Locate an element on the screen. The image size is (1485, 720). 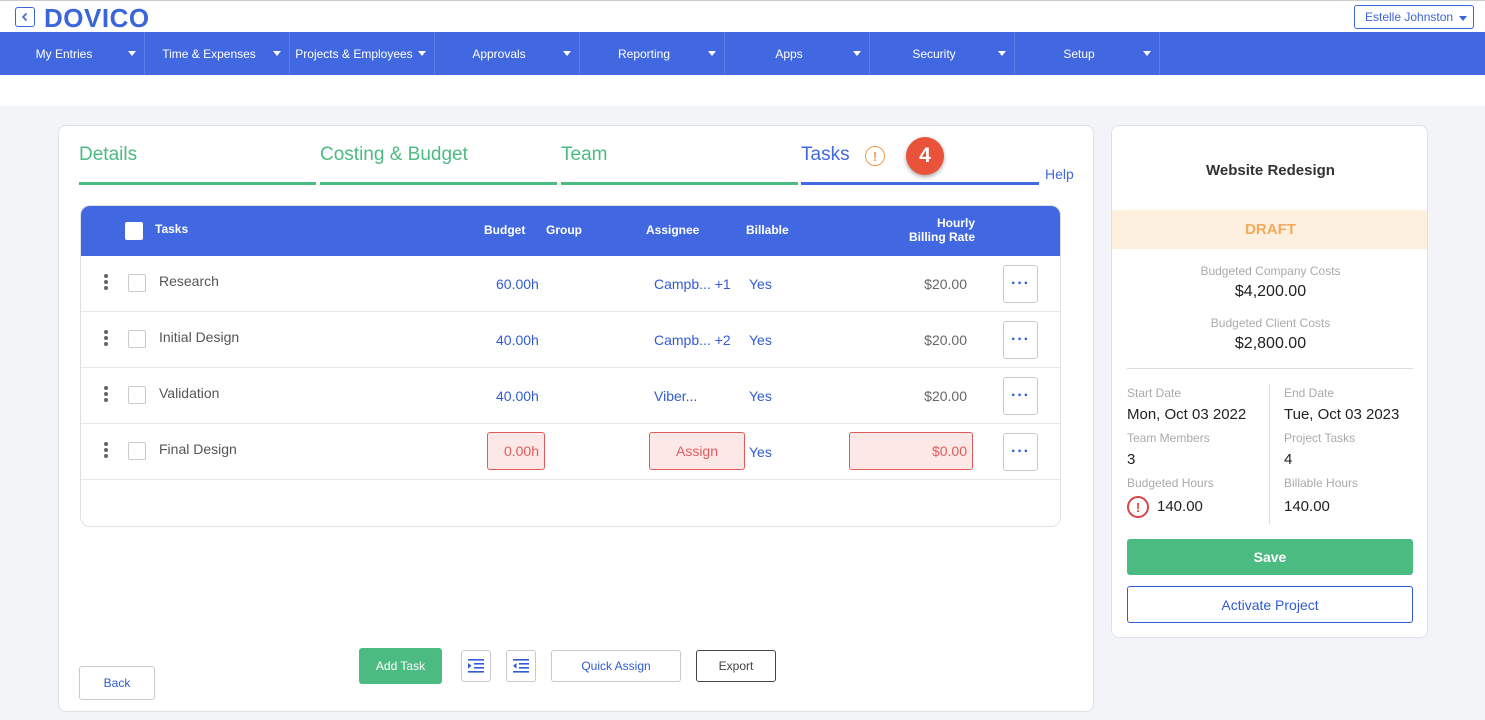
header-budget: Budget is located at coordinates (505, 230).